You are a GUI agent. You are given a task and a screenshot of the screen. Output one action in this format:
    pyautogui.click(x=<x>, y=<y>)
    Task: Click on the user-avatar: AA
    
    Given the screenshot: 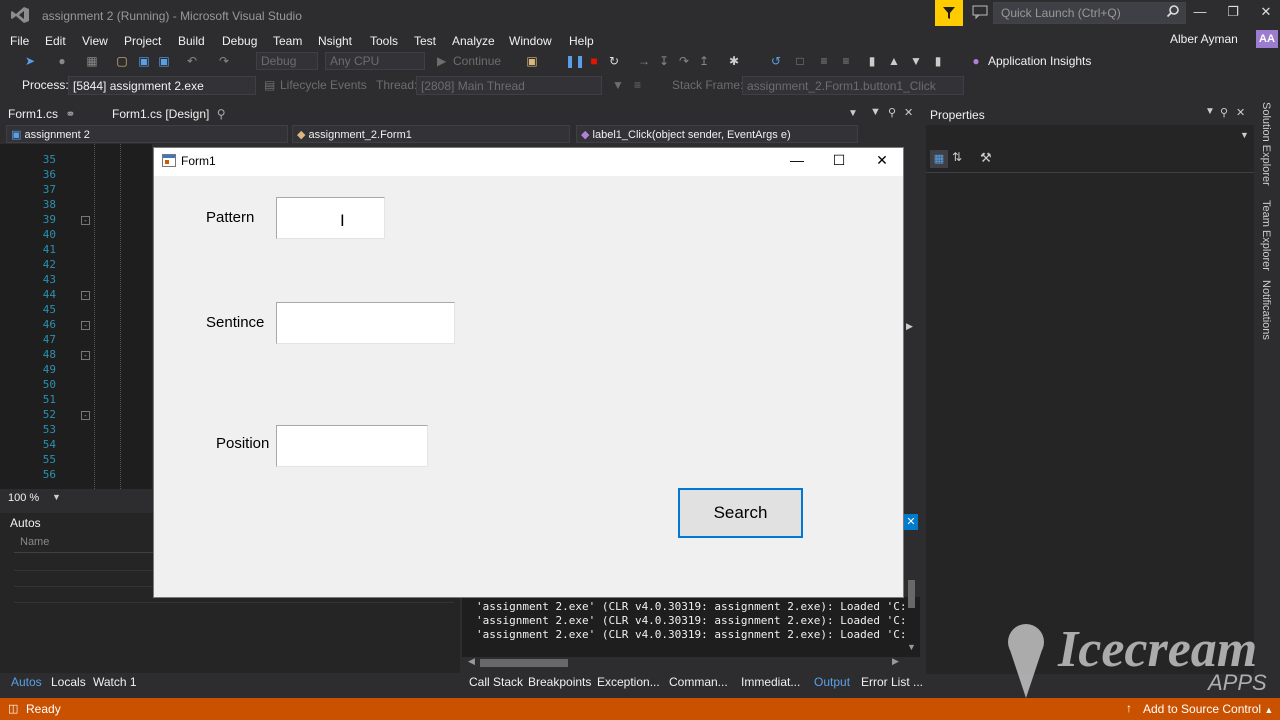 What is the action you would take?
    pyautogui.click(x=1267, y=39)
    